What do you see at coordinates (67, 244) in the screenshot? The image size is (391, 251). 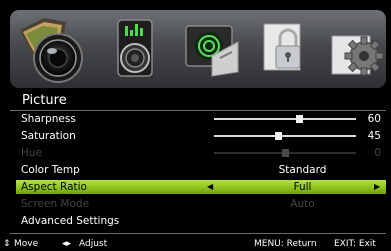 I see `left-right-arrows-icon: ◂▸` at bounding box center [67, 244].